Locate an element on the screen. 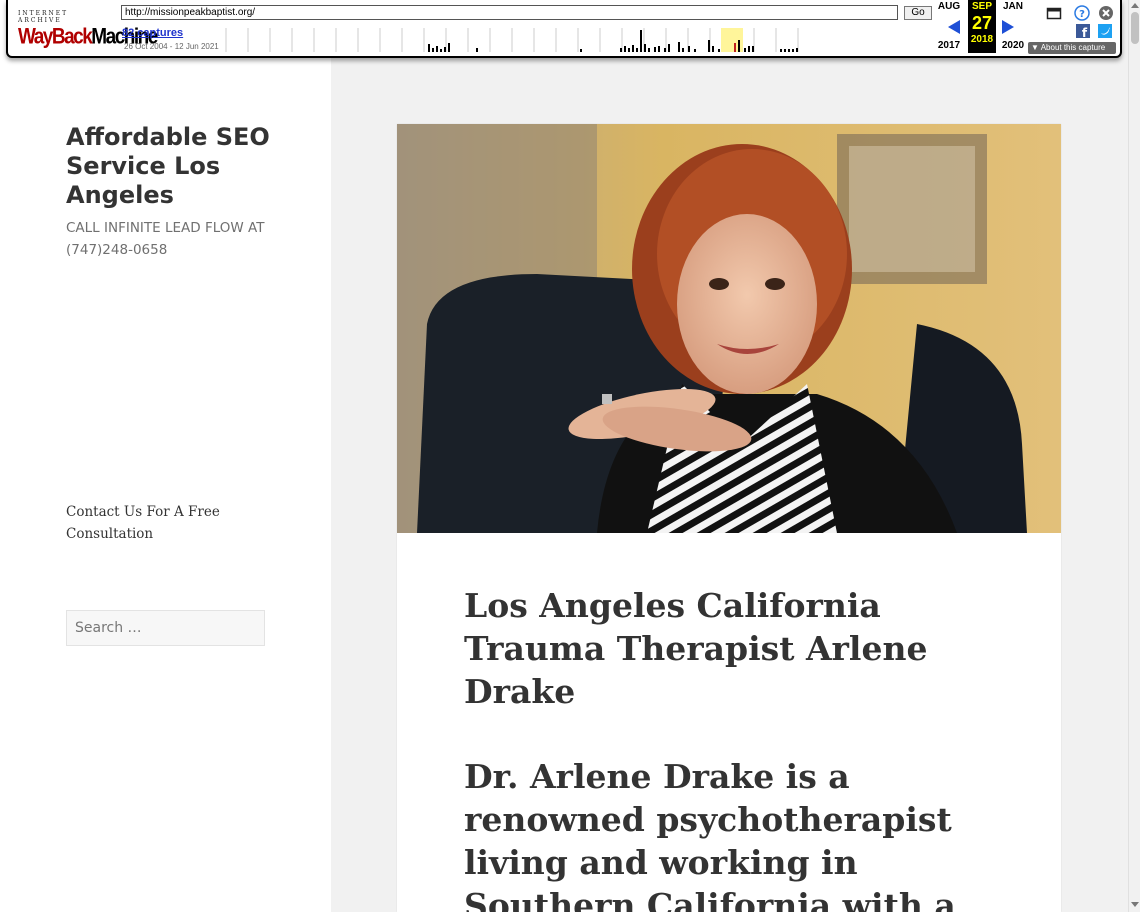 The image size is (1140, 912). wayback-logo: INTERNET ARCHIVE WayBackMachine is located at coordinates (88, 29).